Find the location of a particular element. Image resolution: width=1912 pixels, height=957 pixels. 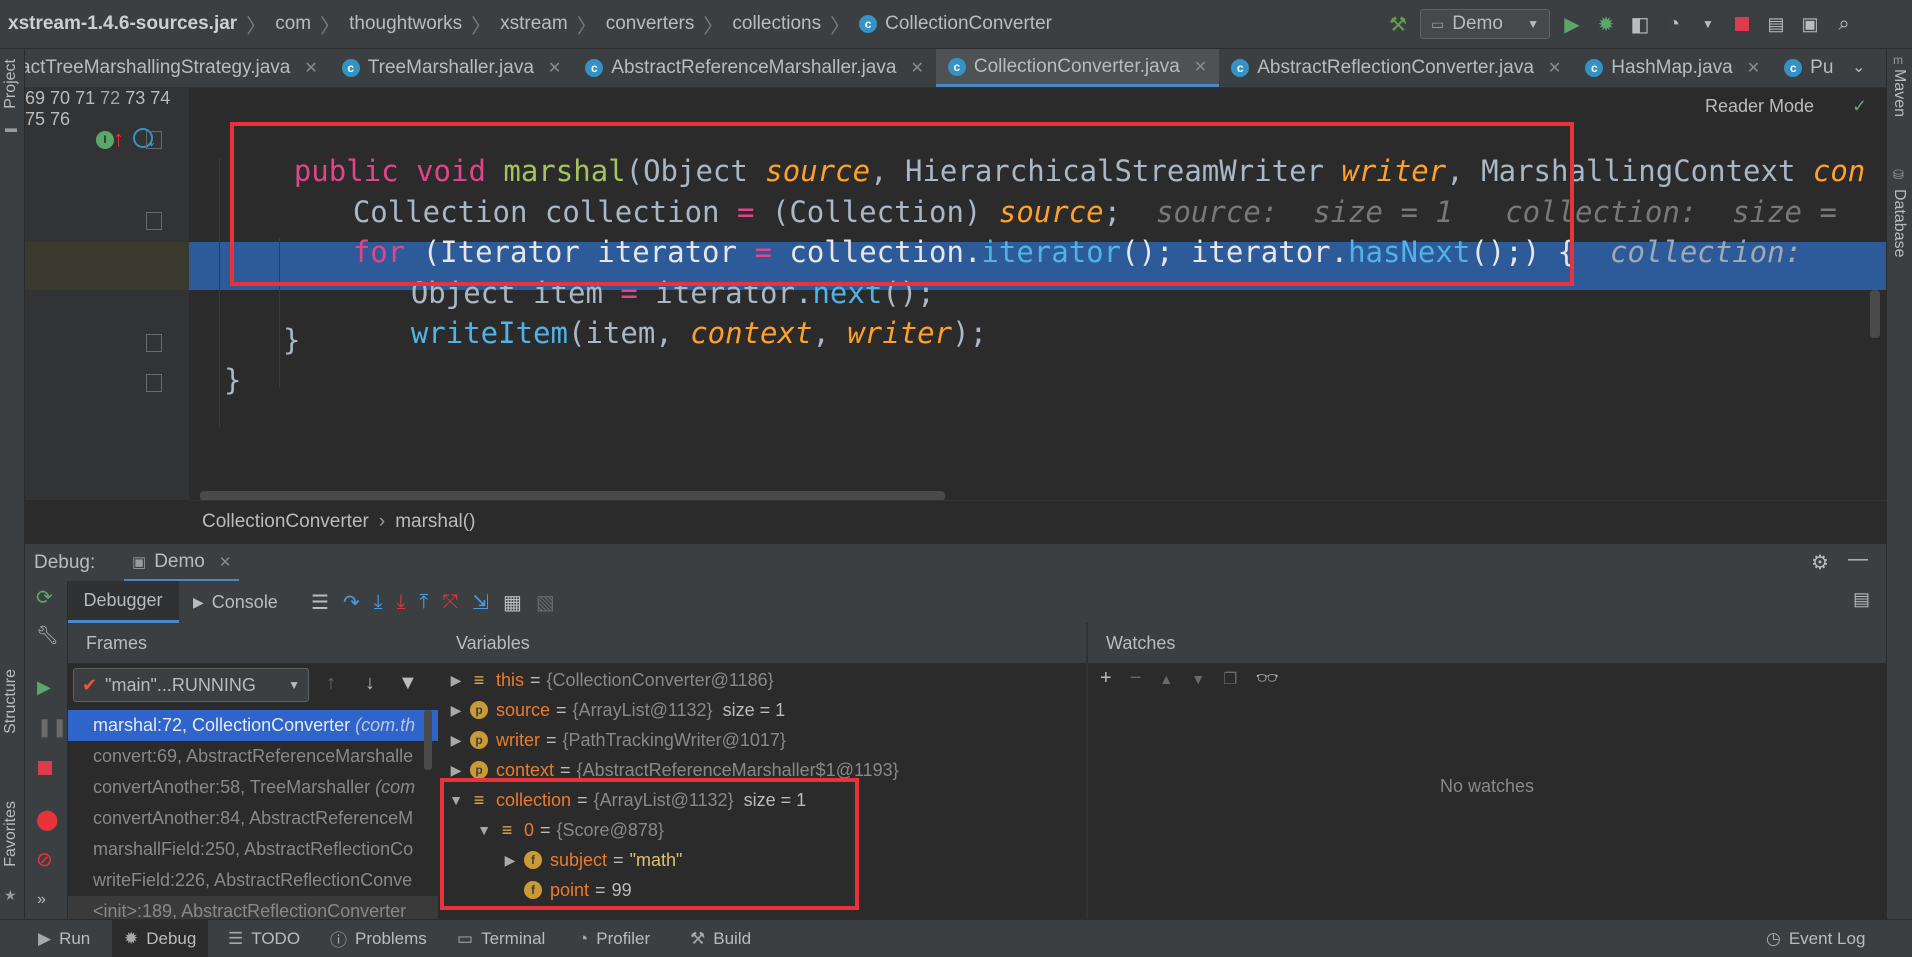

drop-frame-icon: ⤧ is located at coordinates (450, 602).